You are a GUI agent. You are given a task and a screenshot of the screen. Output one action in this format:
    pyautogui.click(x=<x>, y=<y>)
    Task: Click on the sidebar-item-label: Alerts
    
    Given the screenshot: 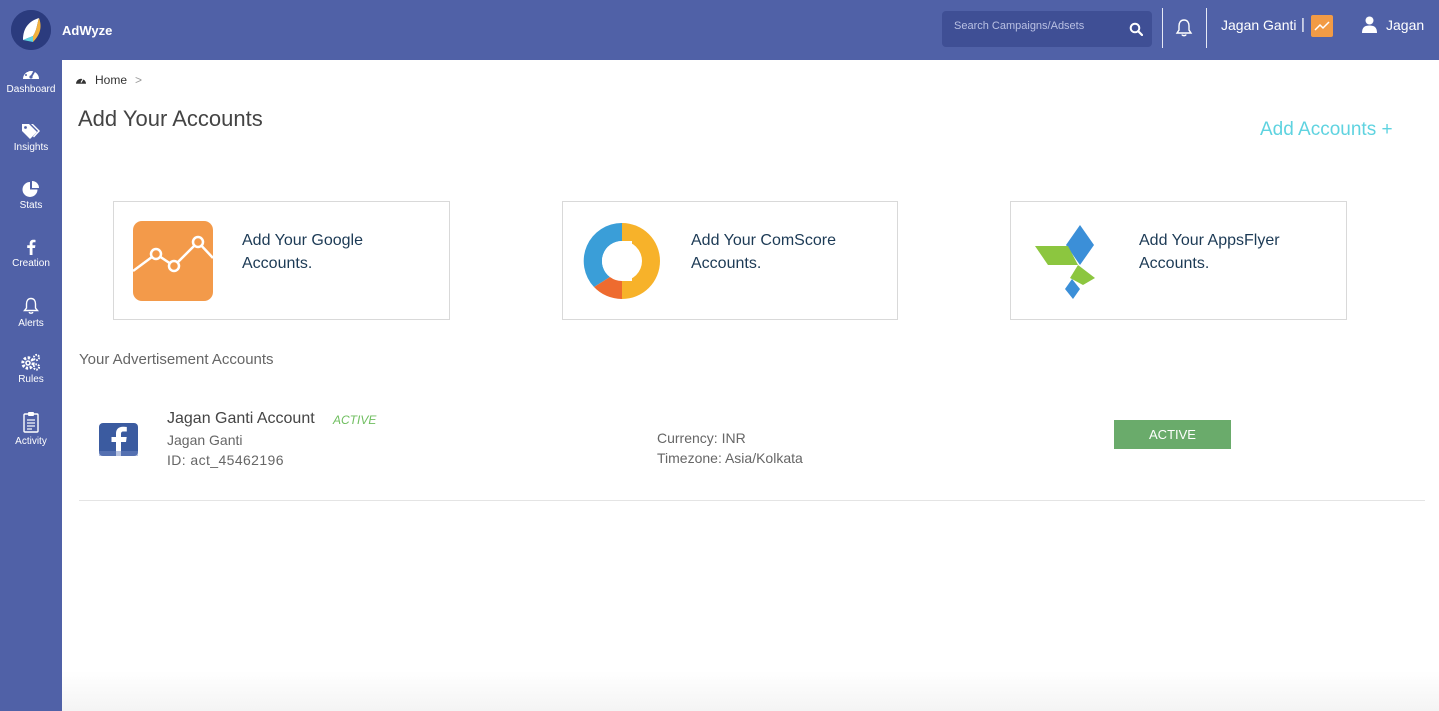 What is the action you would take?
    pyautogui.click(x=31, y=323)
    